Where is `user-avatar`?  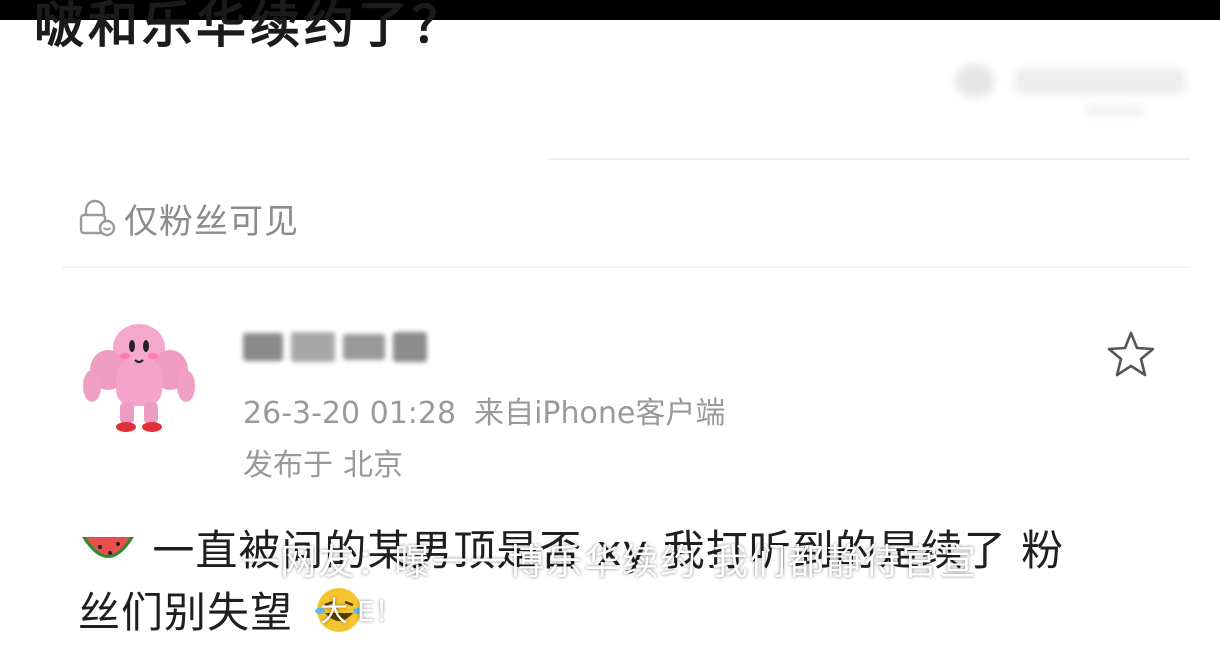 user-avatar is located at coordinates (139, 370).